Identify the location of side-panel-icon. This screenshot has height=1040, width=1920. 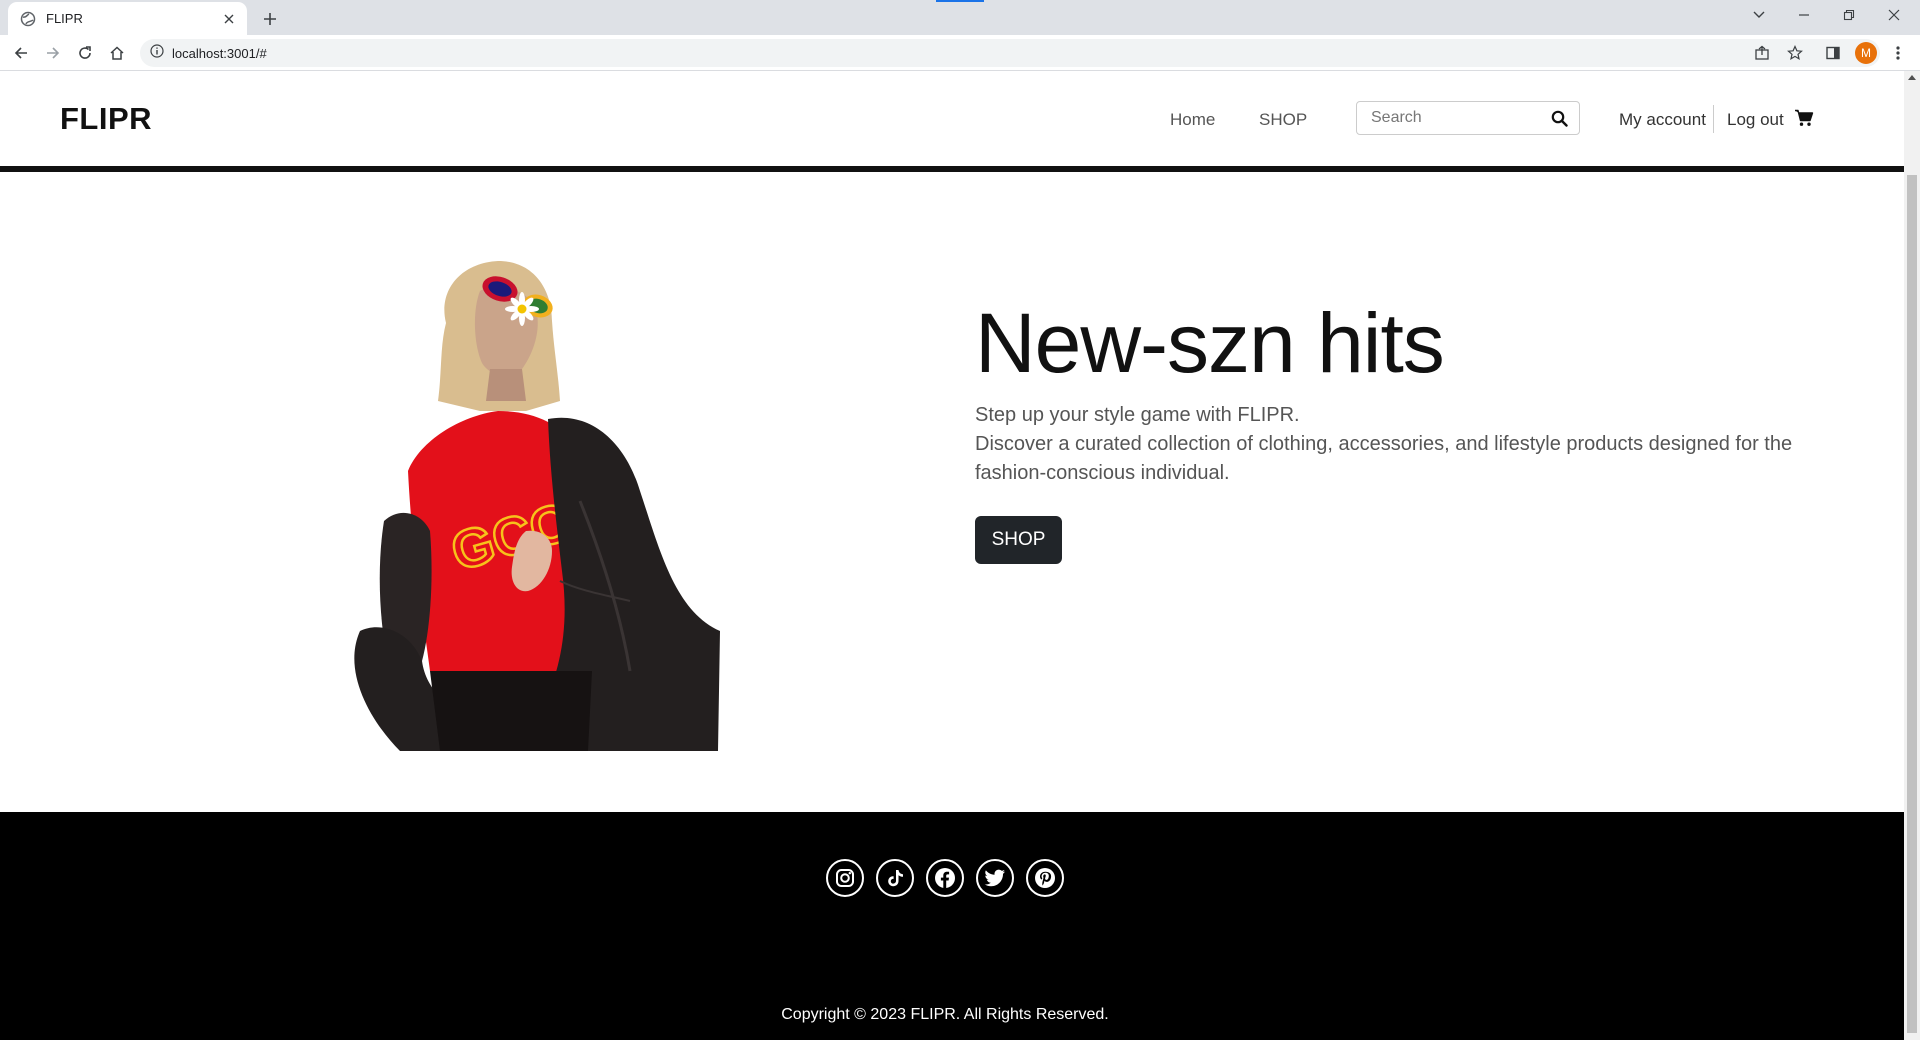
(1833, 53).